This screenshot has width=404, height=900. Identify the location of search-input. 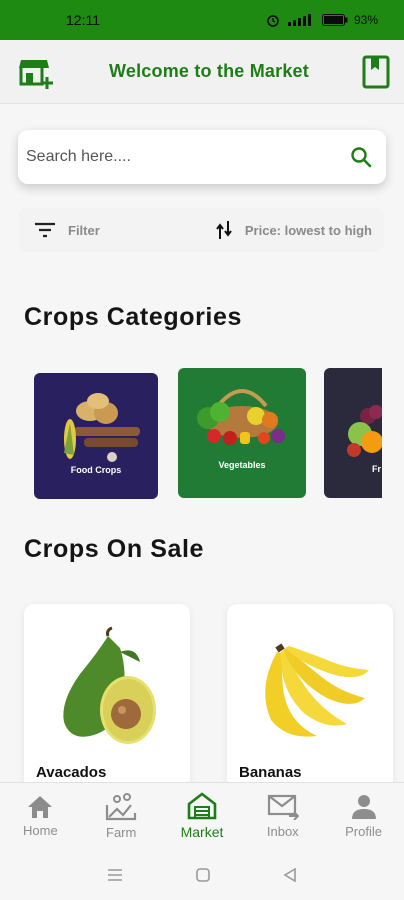
(166, 157).